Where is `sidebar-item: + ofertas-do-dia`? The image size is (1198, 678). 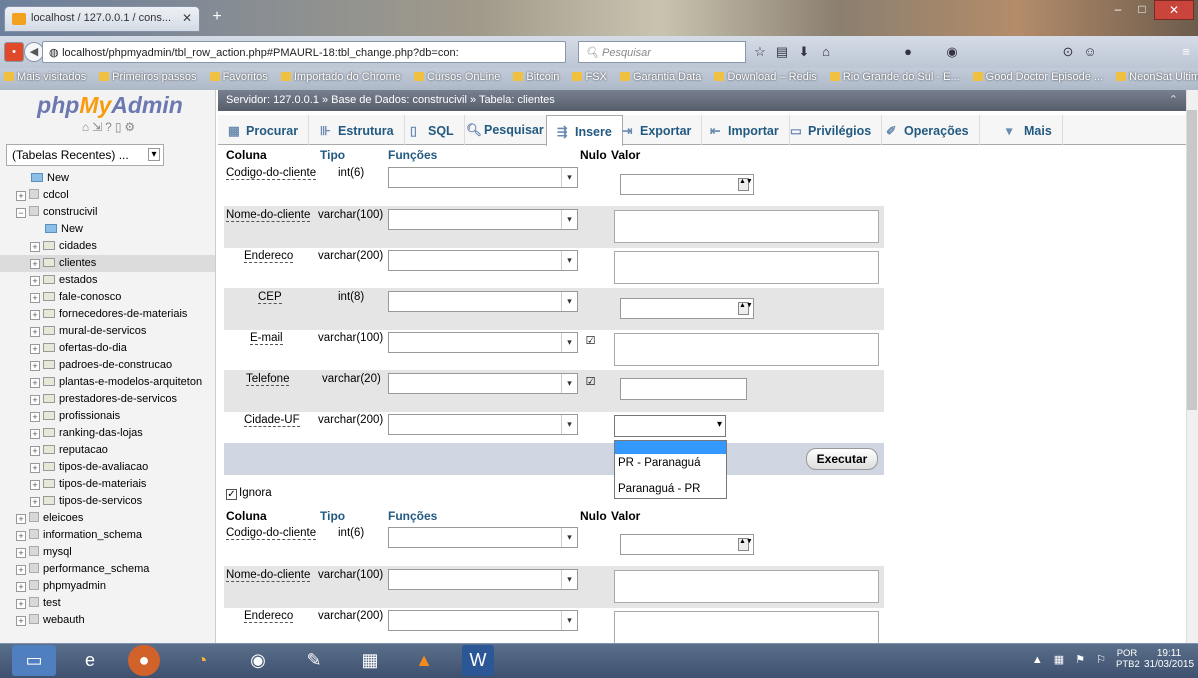 sidebar-item: + ofertas-do-dia is located at coordinates (107, 348).